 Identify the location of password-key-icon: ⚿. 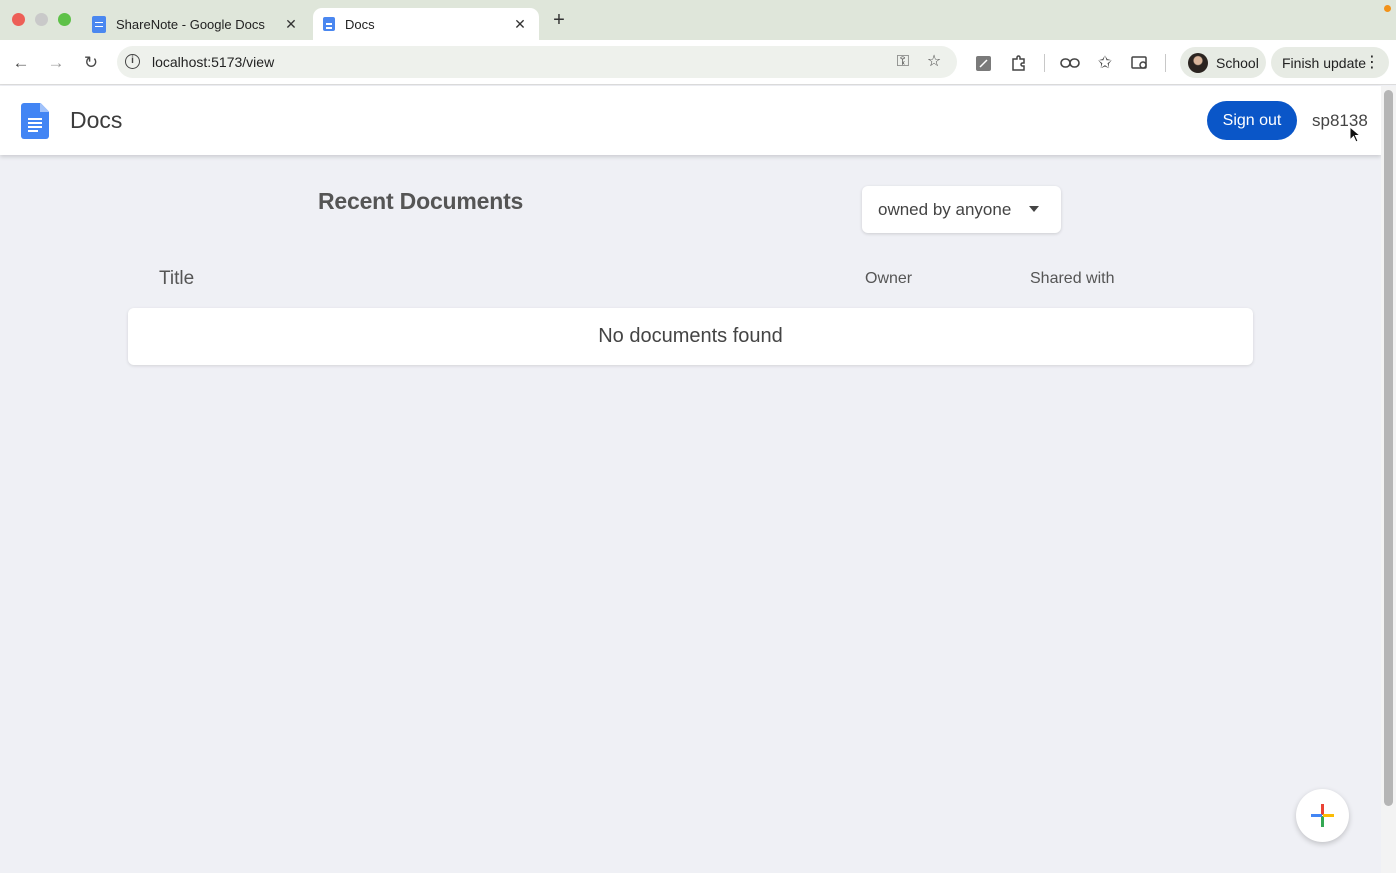
(903, 62).